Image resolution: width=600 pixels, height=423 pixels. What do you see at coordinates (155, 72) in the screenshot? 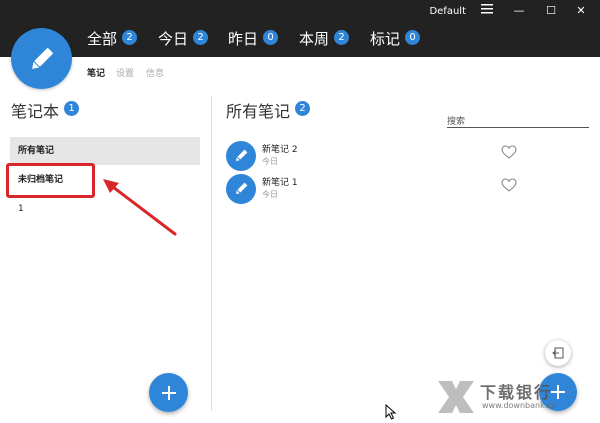
I see `subtab-info: 信息` at bounding box center [155, 72].